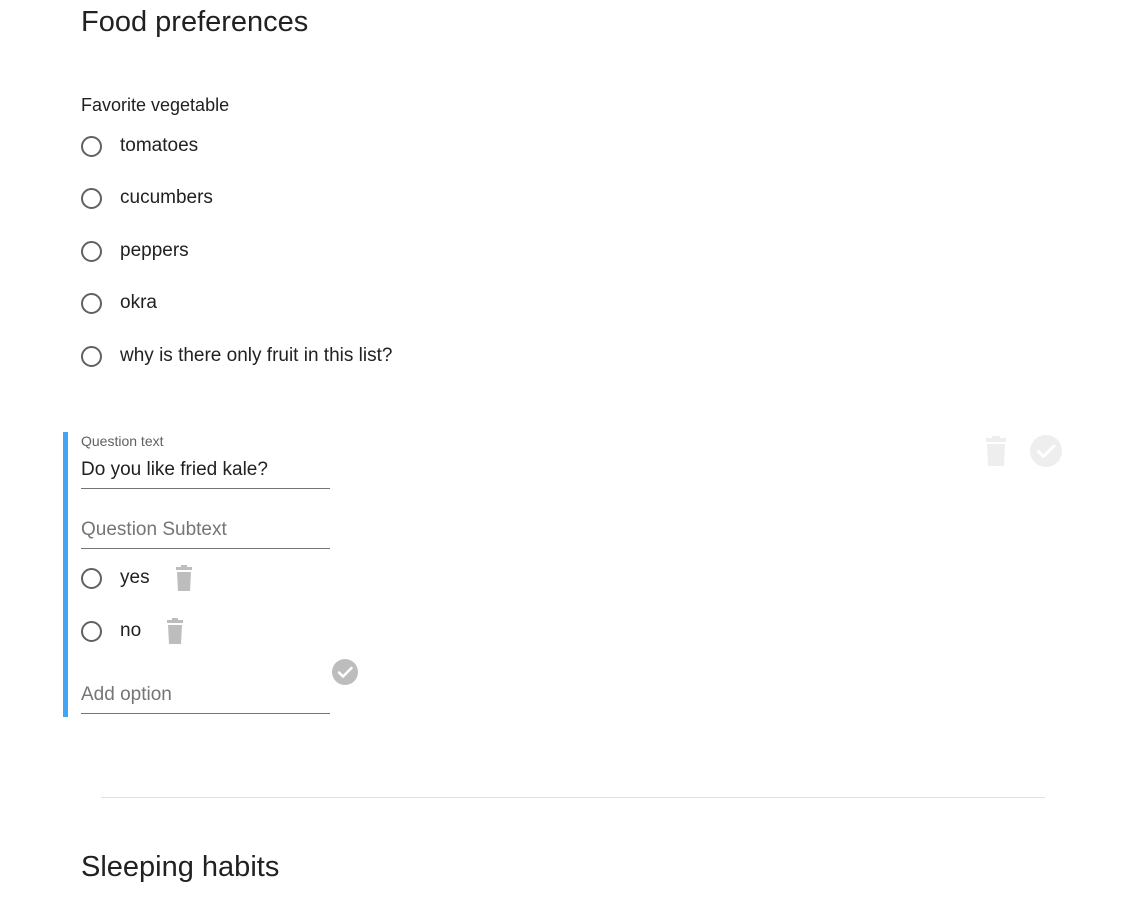 The height and width of the screenshot is (899, 1135). I want to click on radio-option-label: peppers, so click(154, 250).